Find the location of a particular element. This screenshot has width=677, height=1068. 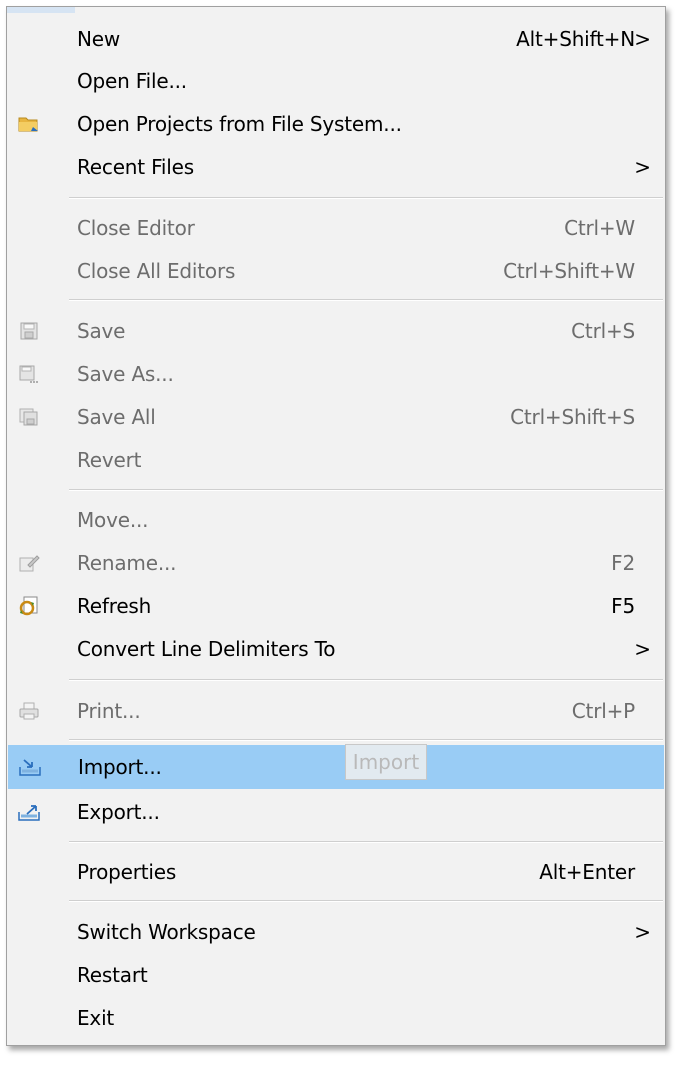

import-tooltip: Import is located at coordinates (386, 762).